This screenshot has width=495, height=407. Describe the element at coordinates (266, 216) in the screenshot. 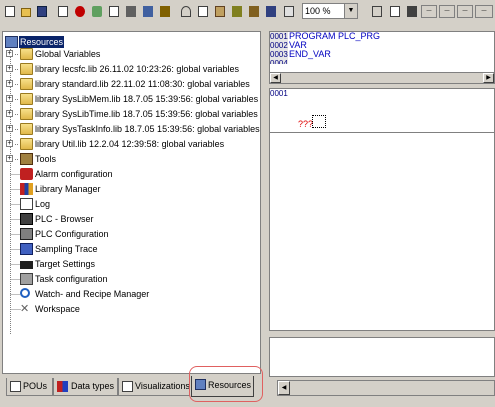

I see `vertical-splitter` at that location.